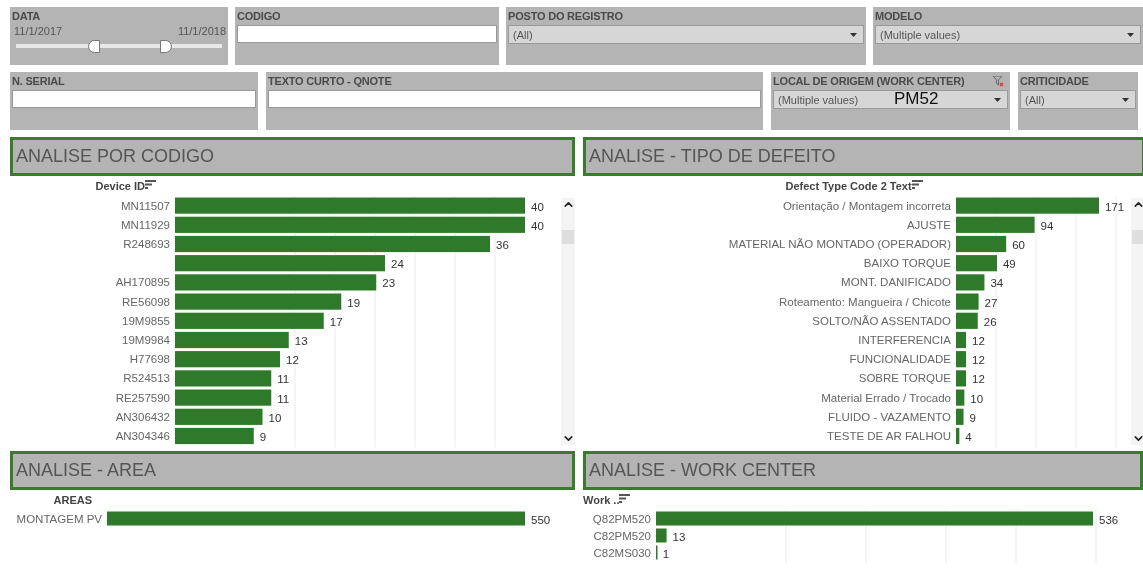  Describe the element at coordinates (292, 156) in the screenshot. I see `section-title: ANALISE POR CODIGO` at that location.